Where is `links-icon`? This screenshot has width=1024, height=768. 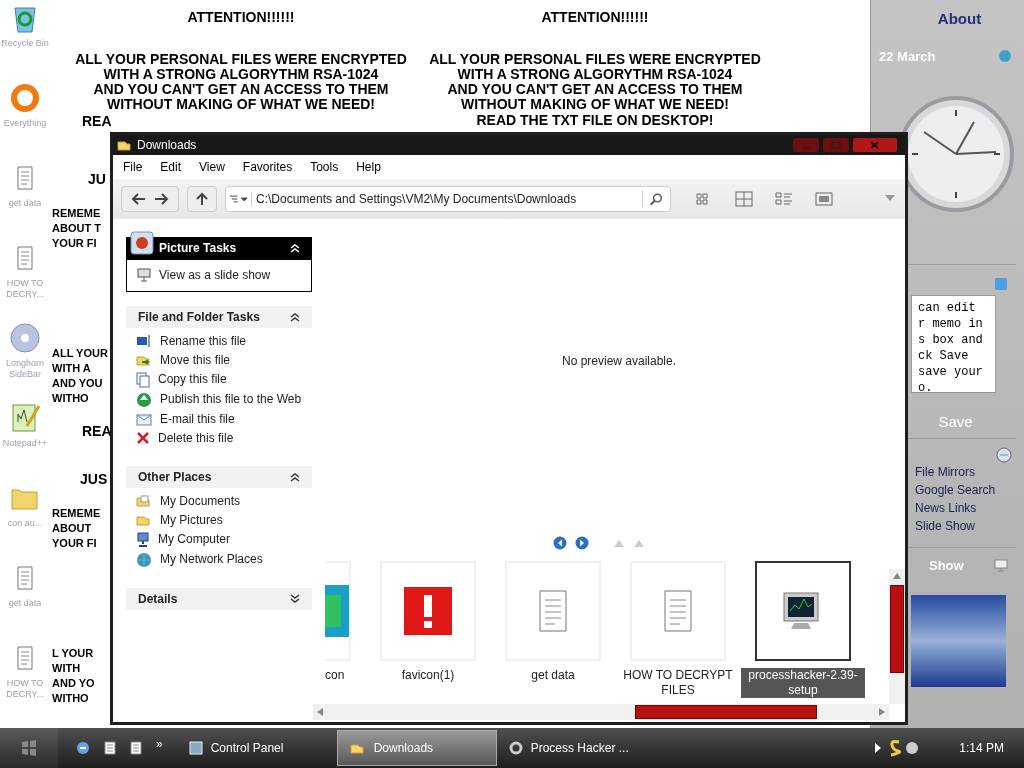 links-icon is located at coordinates (1004, 454).